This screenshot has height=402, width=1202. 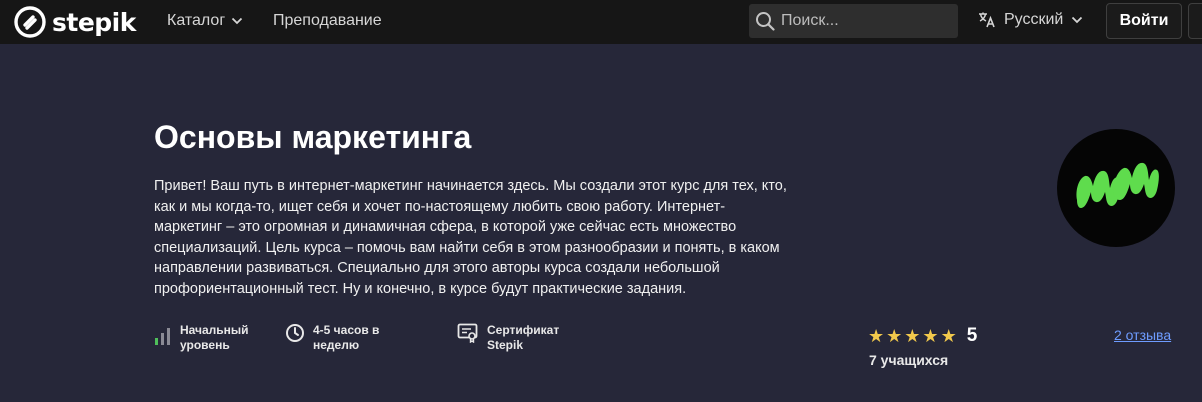 I want to click on feature-time: 4-5 часов в неделю, so click(x=332, y=338).